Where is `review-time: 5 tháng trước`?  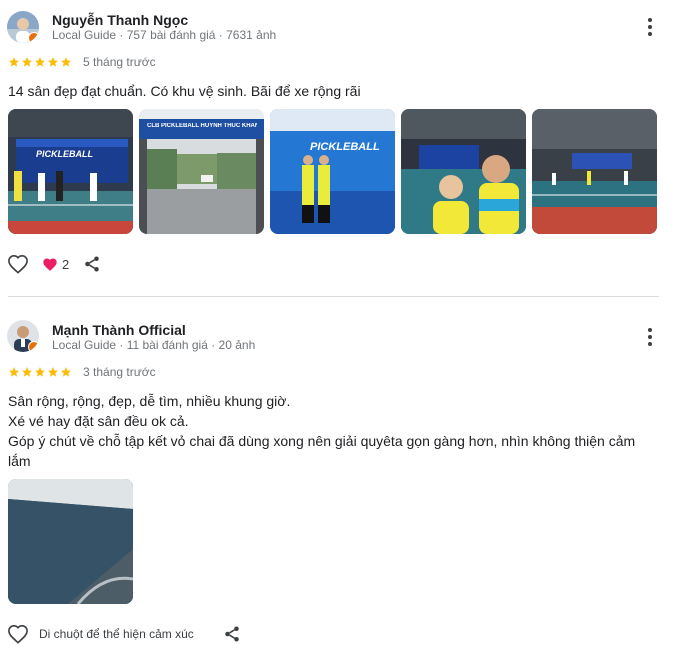 review-time: 5 tháng trước is located at coordinates (119, 62).